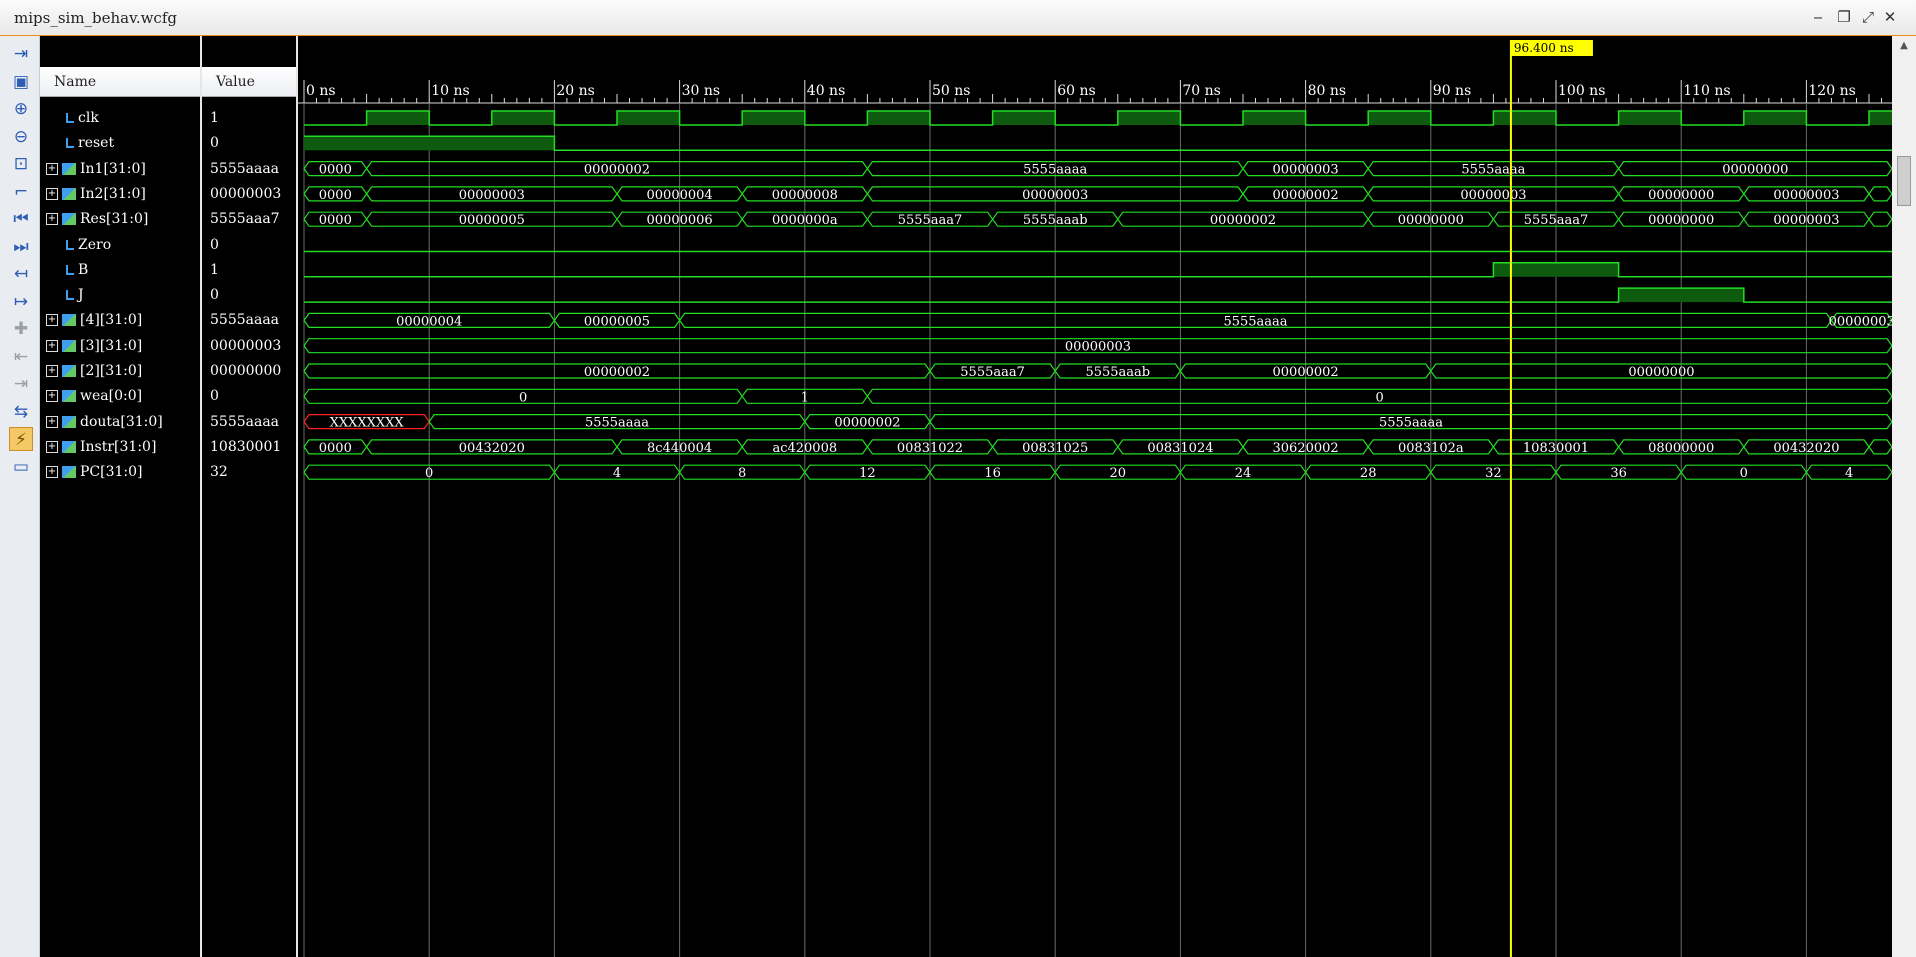 This screenshot has width=1916, height=957. Describe the element at coordinates (97, 219) in the screenshot. I see `signal-row: + Res[31:0]` at that location.